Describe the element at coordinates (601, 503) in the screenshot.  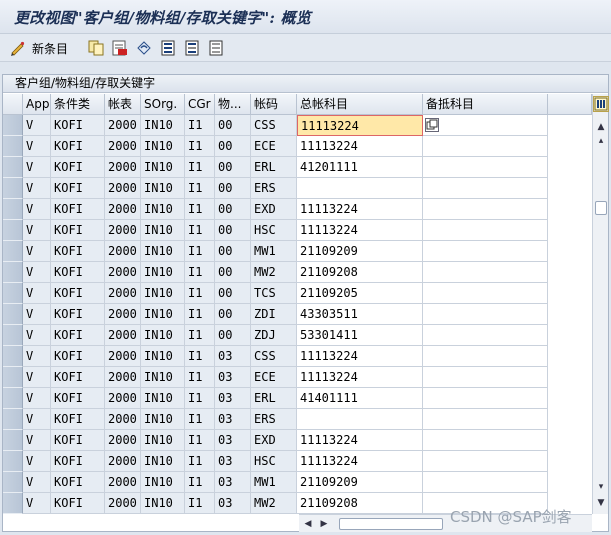
I see `scroll-bottom-icon: ▼` at that location.